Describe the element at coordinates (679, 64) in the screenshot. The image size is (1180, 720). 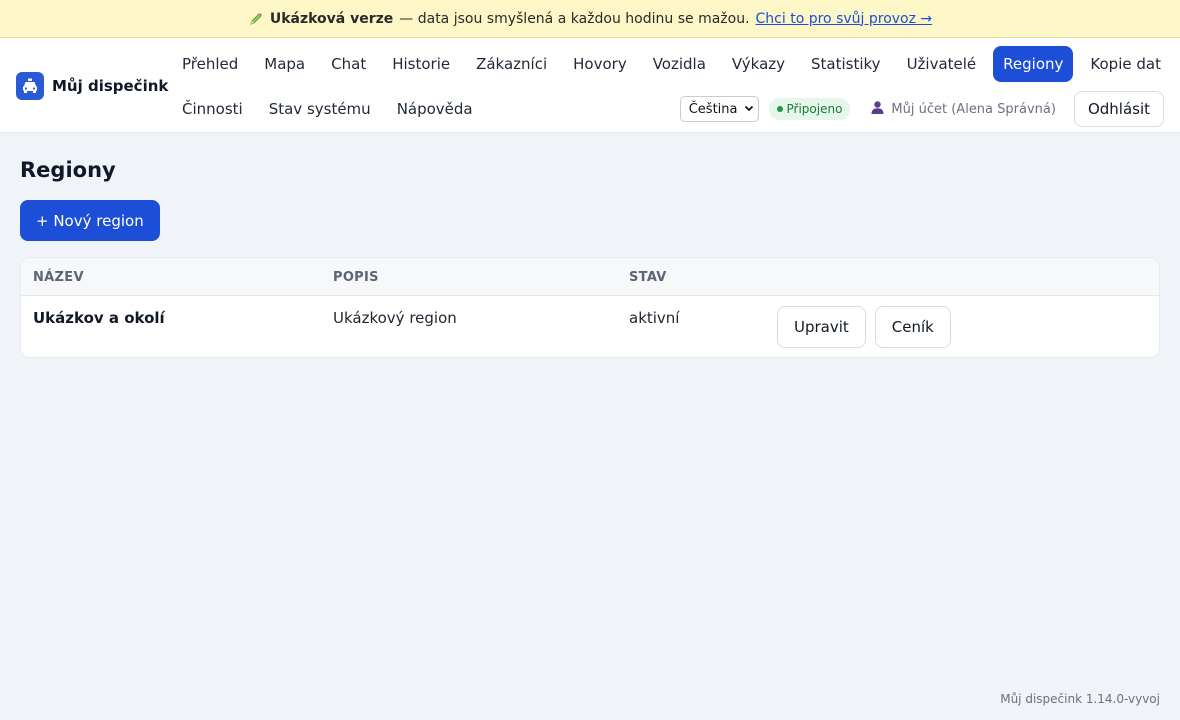
I see `nav-item-vozidla: Vozidla` at that location.